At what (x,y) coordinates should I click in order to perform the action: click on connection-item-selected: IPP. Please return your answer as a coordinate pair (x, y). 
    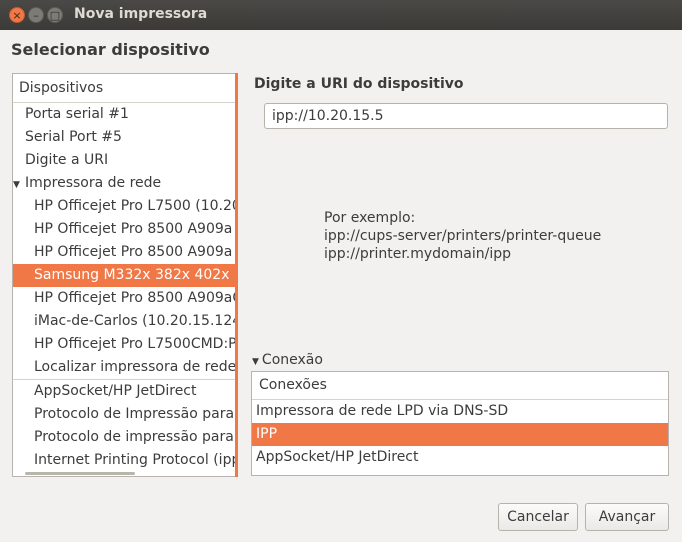
    Looking at the image, I should click on (460, 434).